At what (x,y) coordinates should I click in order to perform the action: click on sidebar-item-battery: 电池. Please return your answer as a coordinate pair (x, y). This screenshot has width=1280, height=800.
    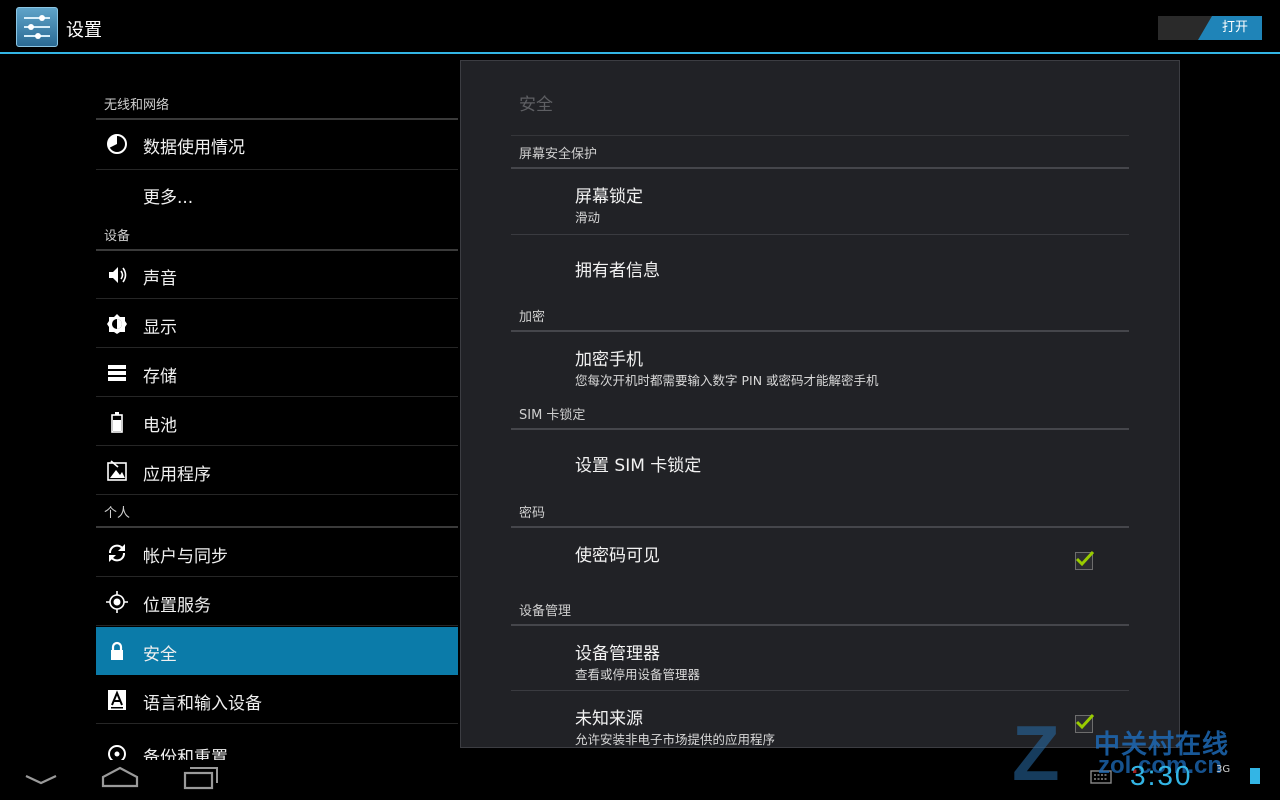
    Looking at the image, I should click on (277, 422).